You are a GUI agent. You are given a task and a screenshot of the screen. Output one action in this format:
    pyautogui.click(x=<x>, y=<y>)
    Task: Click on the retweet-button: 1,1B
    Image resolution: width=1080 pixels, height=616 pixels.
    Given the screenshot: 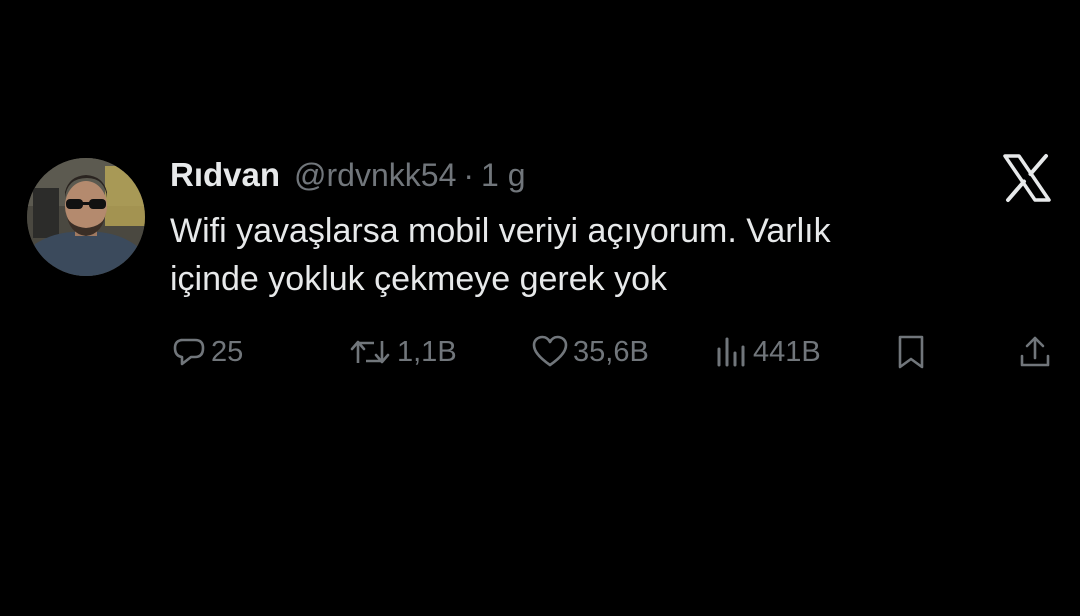 What is the action you would take?
    pyautogui.click(x=402, y=352)
    